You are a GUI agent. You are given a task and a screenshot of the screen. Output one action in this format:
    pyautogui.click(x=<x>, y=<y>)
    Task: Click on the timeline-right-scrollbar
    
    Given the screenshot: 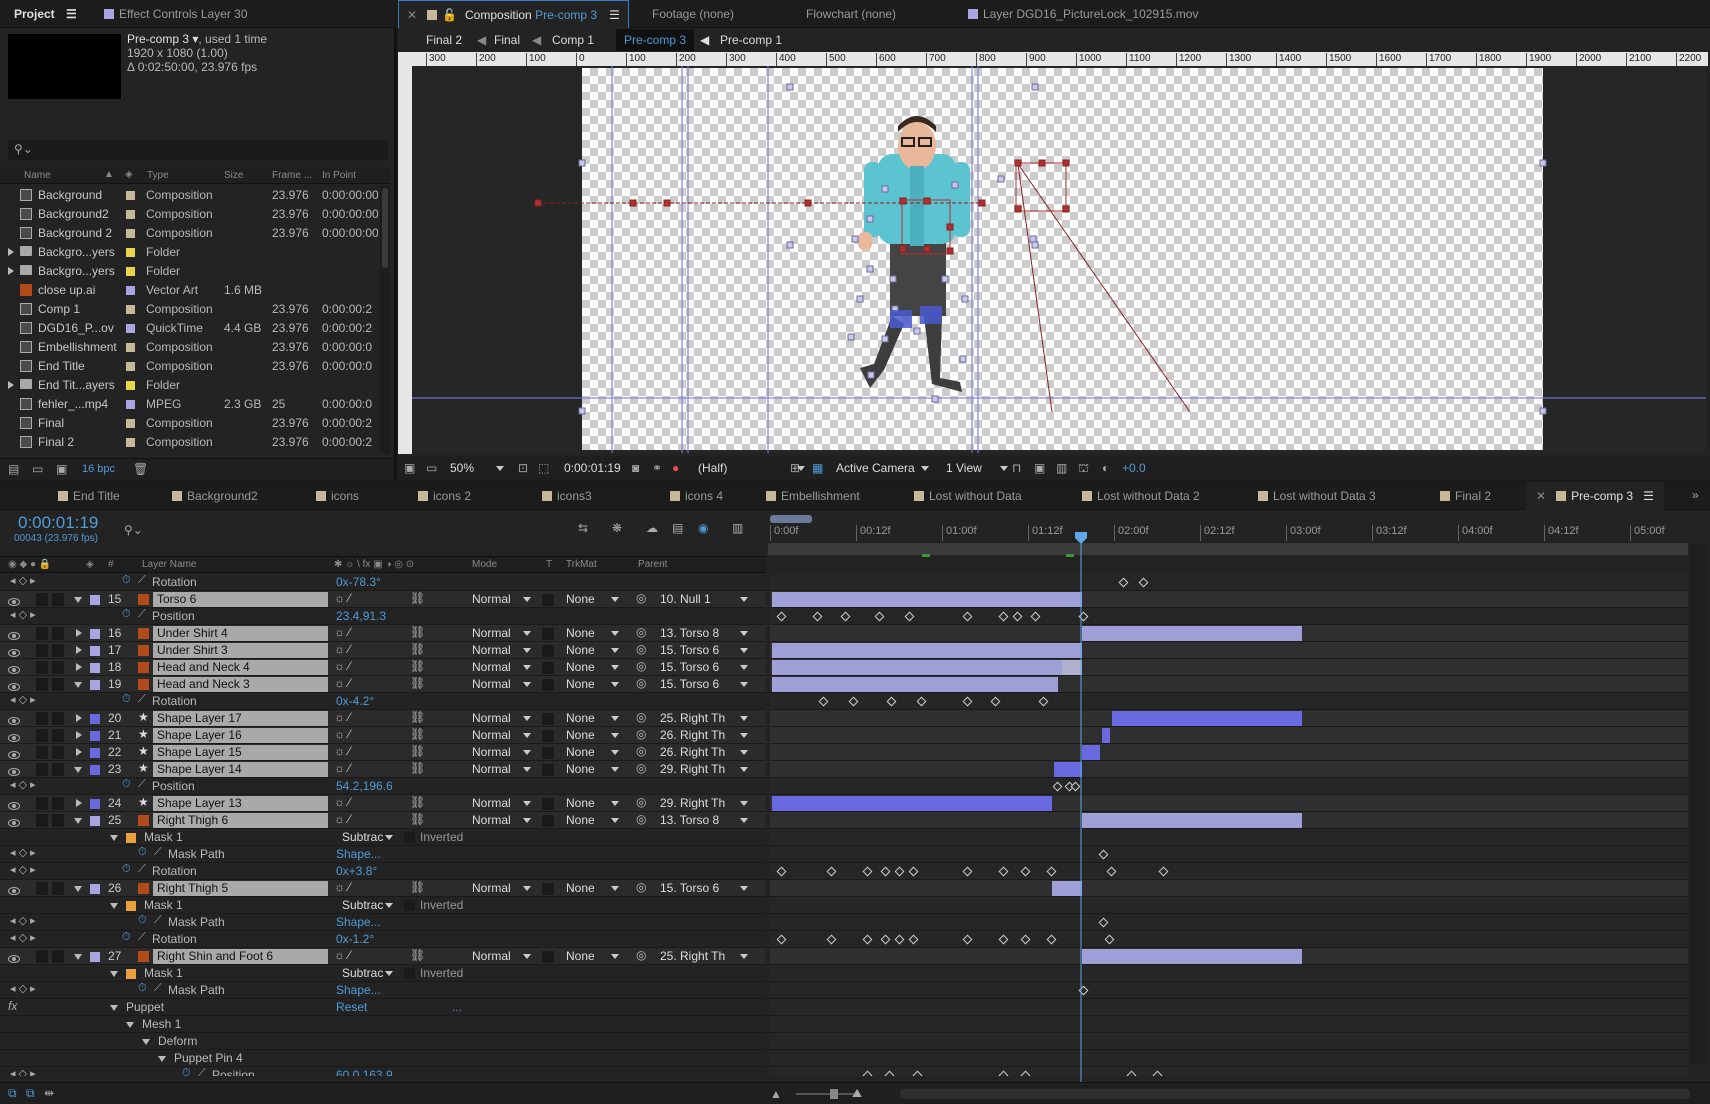 What is the action you would take?
    pyautogui.click(x=1699, y=804)
    